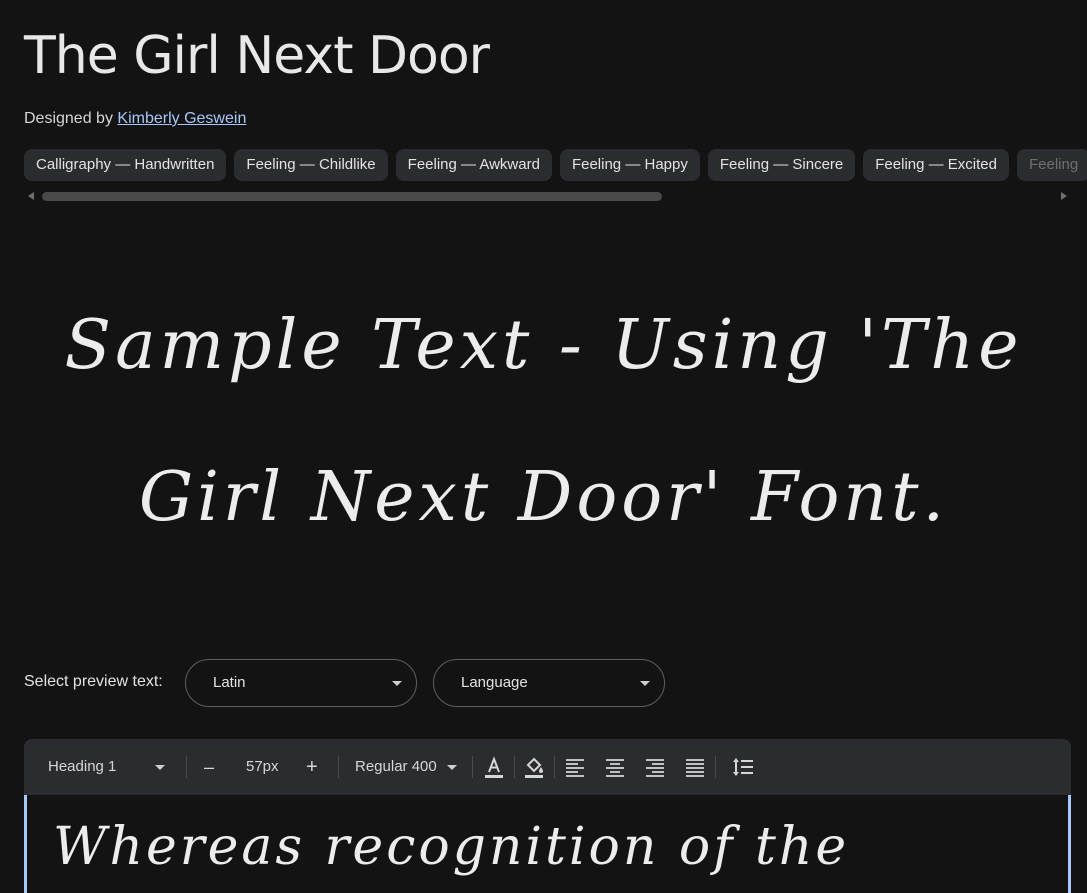  Describe the element at coordinates (31, 196) in the screenshot. I see `scroll-left-icon` at that location.